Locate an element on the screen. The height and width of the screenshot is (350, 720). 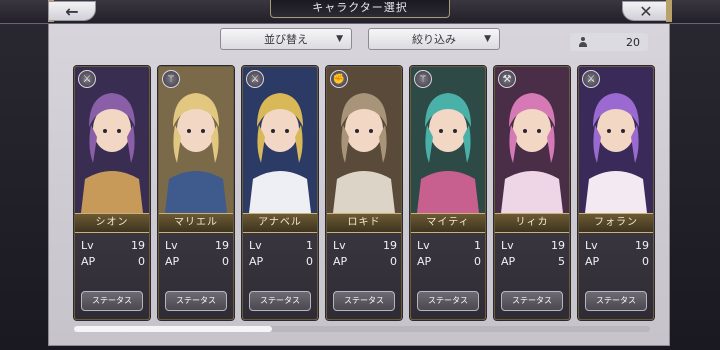
scrollbar-thumb is located at coordinates (173, 329).